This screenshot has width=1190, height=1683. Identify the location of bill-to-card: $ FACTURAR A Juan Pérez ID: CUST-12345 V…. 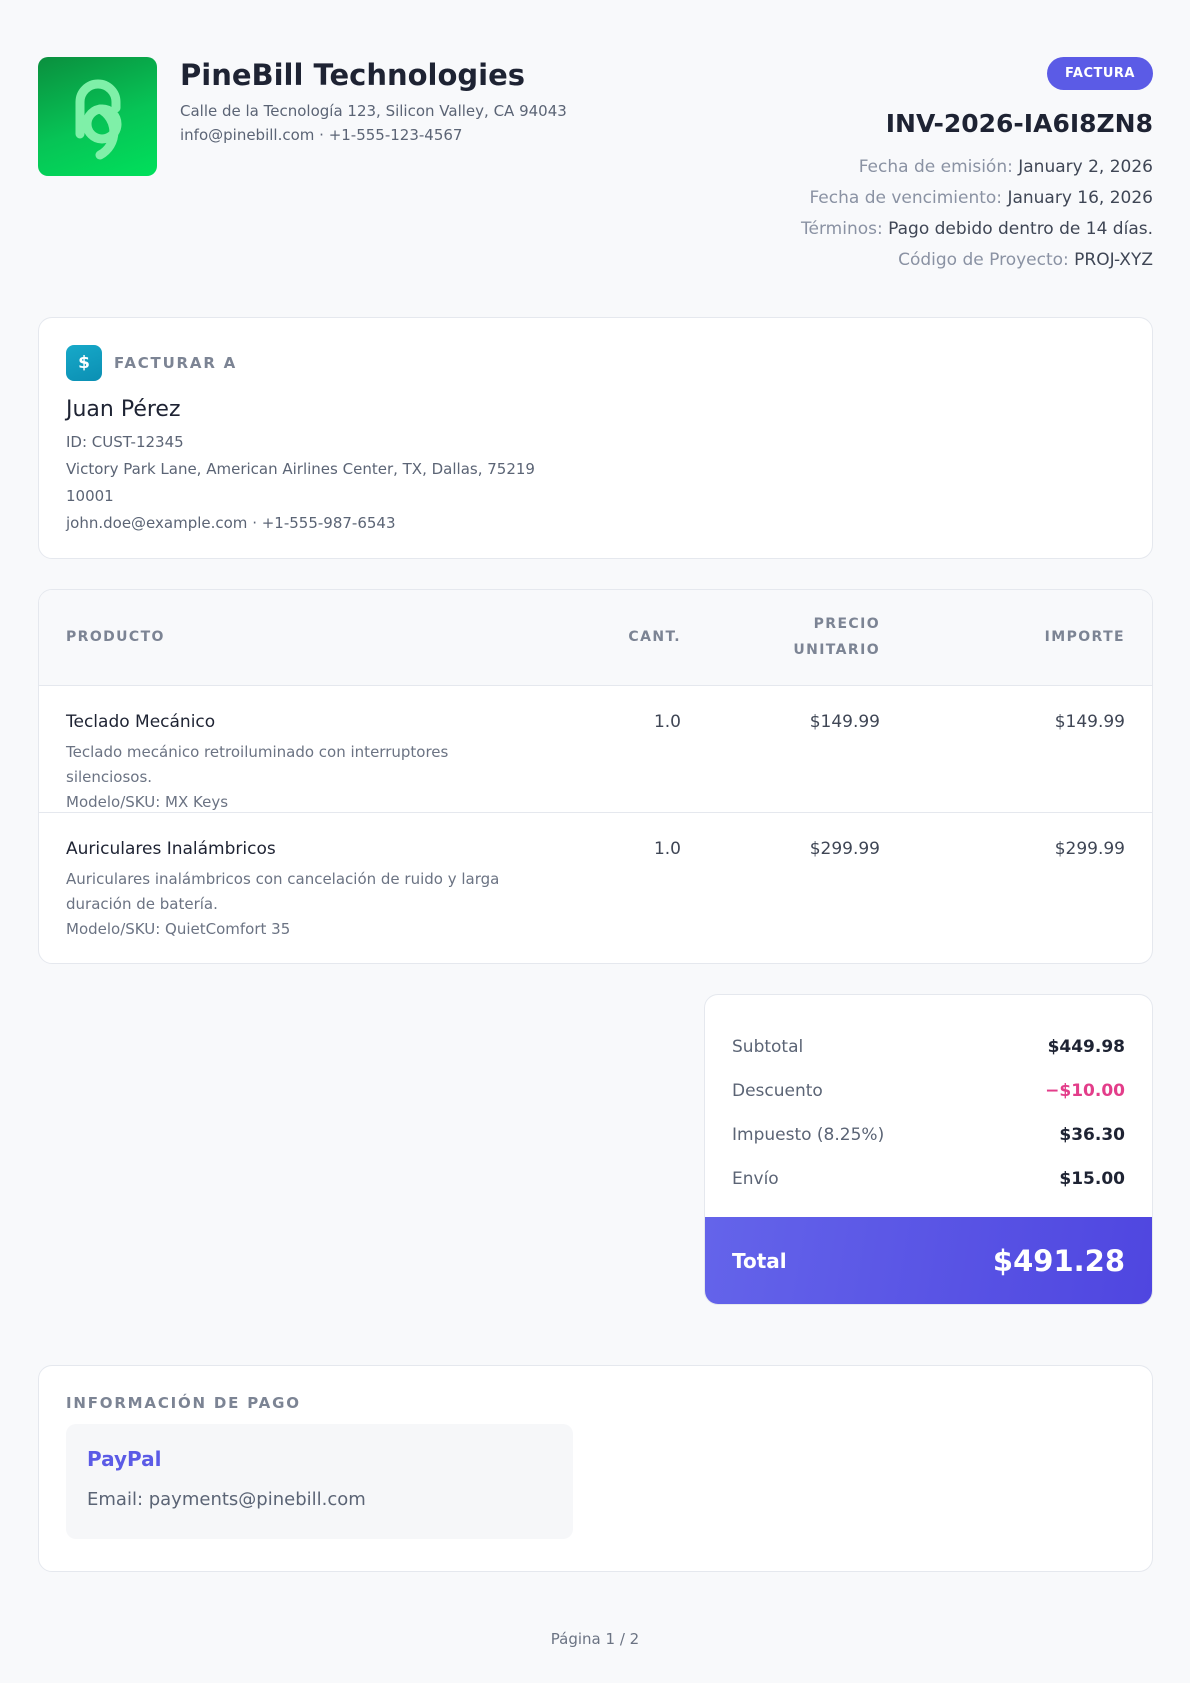
(595, 438).